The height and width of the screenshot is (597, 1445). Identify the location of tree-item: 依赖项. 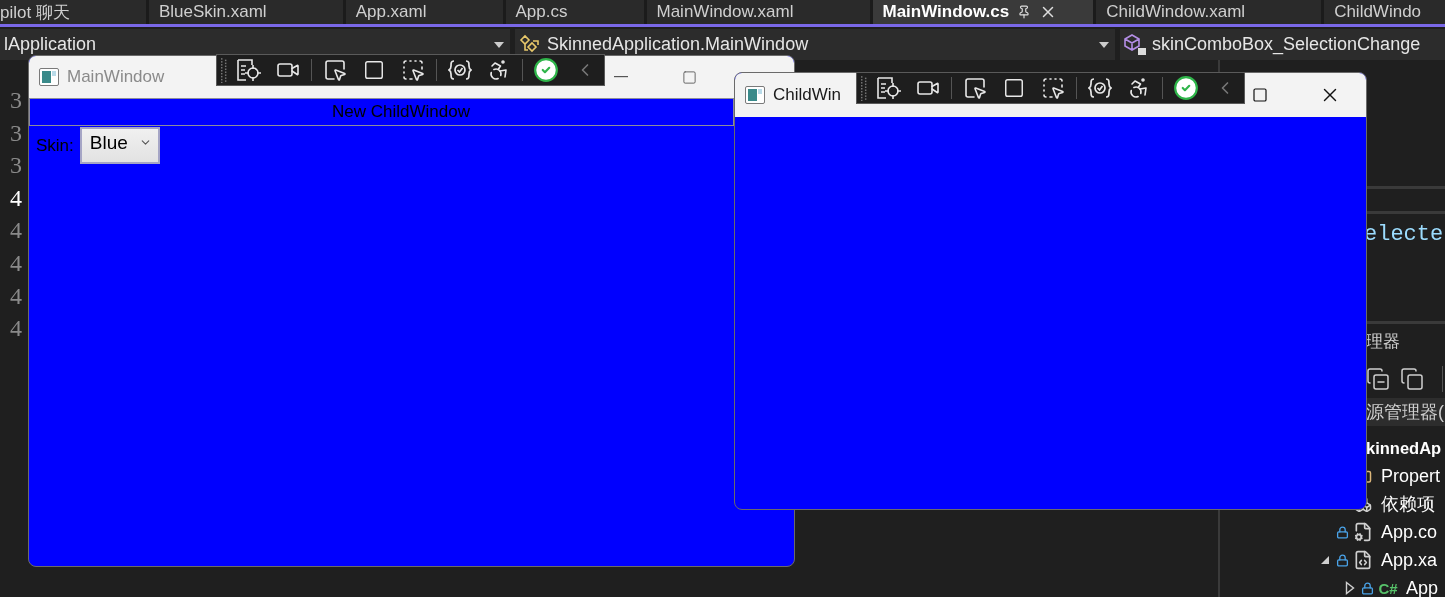
(1408, 504).